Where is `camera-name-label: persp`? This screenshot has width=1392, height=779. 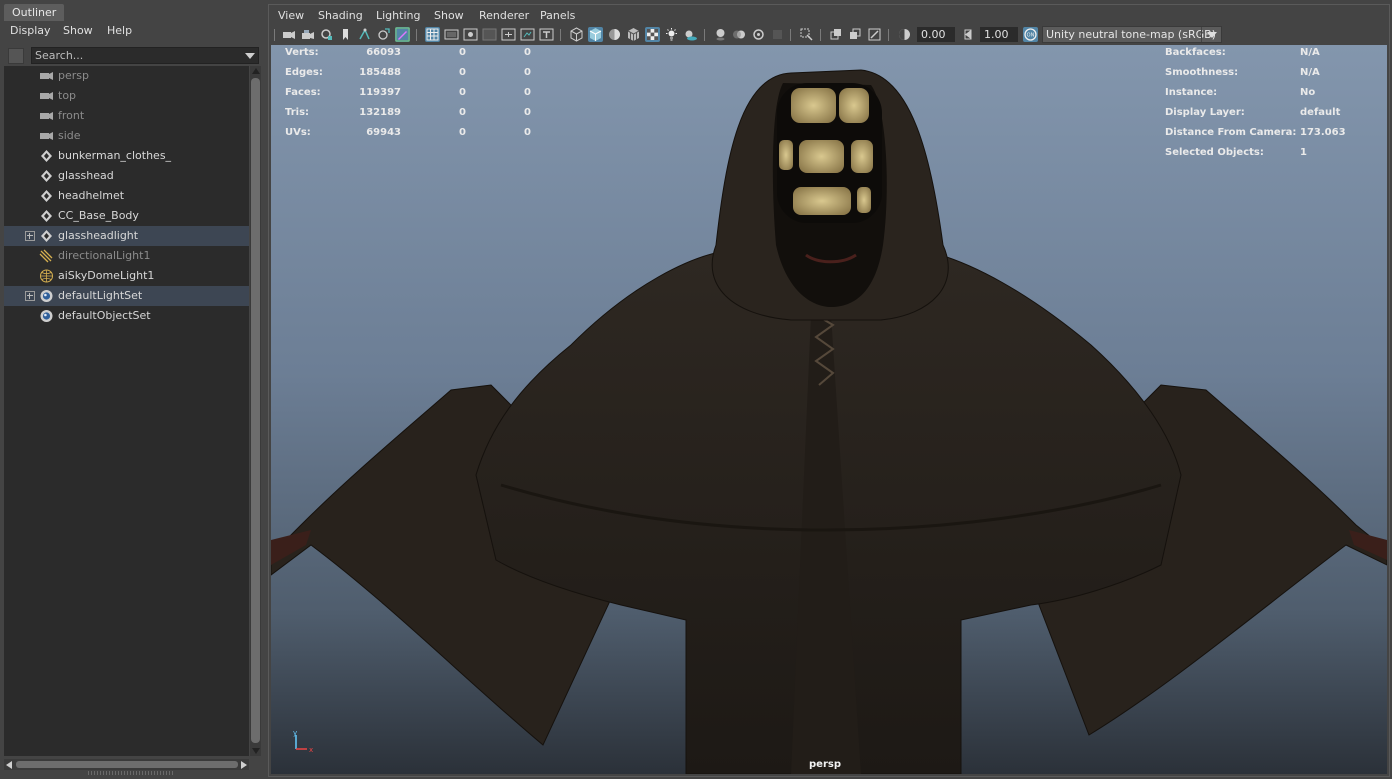
camera-name-label: persp is located at coordinates (825, 764).